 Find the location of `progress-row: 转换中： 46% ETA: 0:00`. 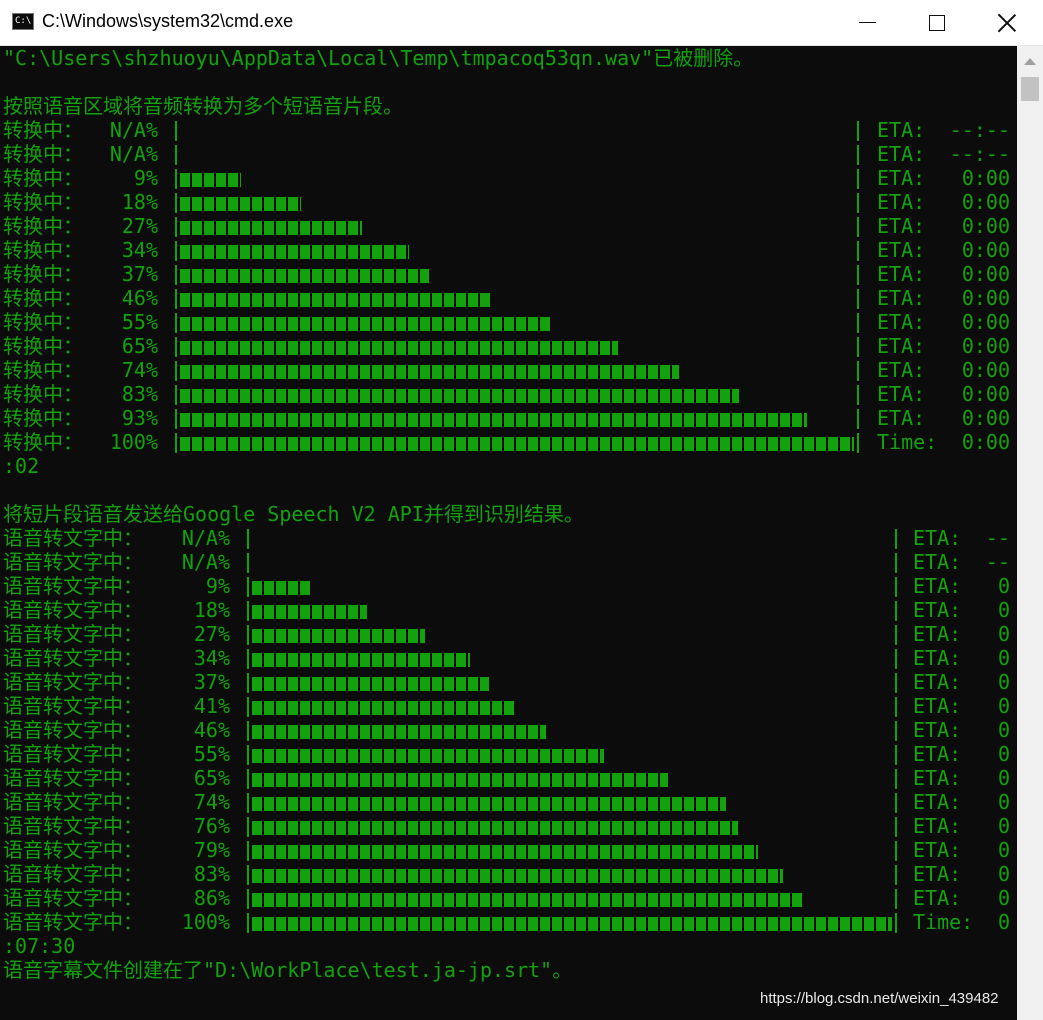

progress-row: 转换中： 46% ETA: 0:00 is located at coordinates (508, 298).